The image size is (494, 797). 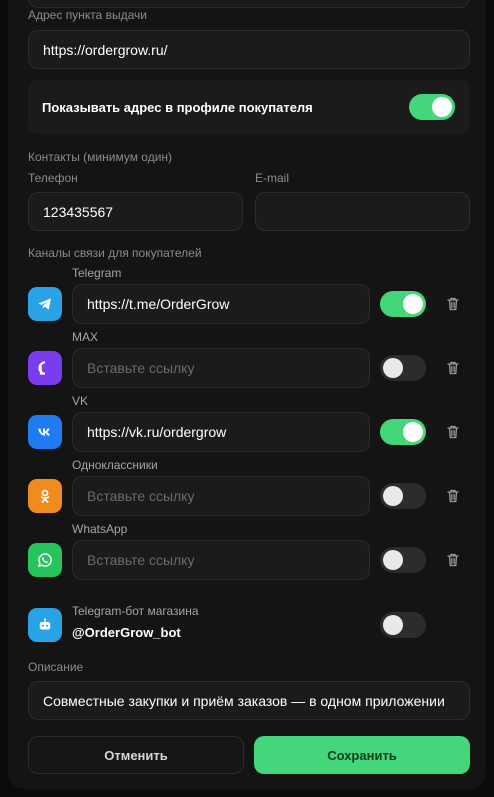 What do you see at coordinates (249, 4) in the screenshot?
I see `previous-field-edge` at bounding box center [249, 4].